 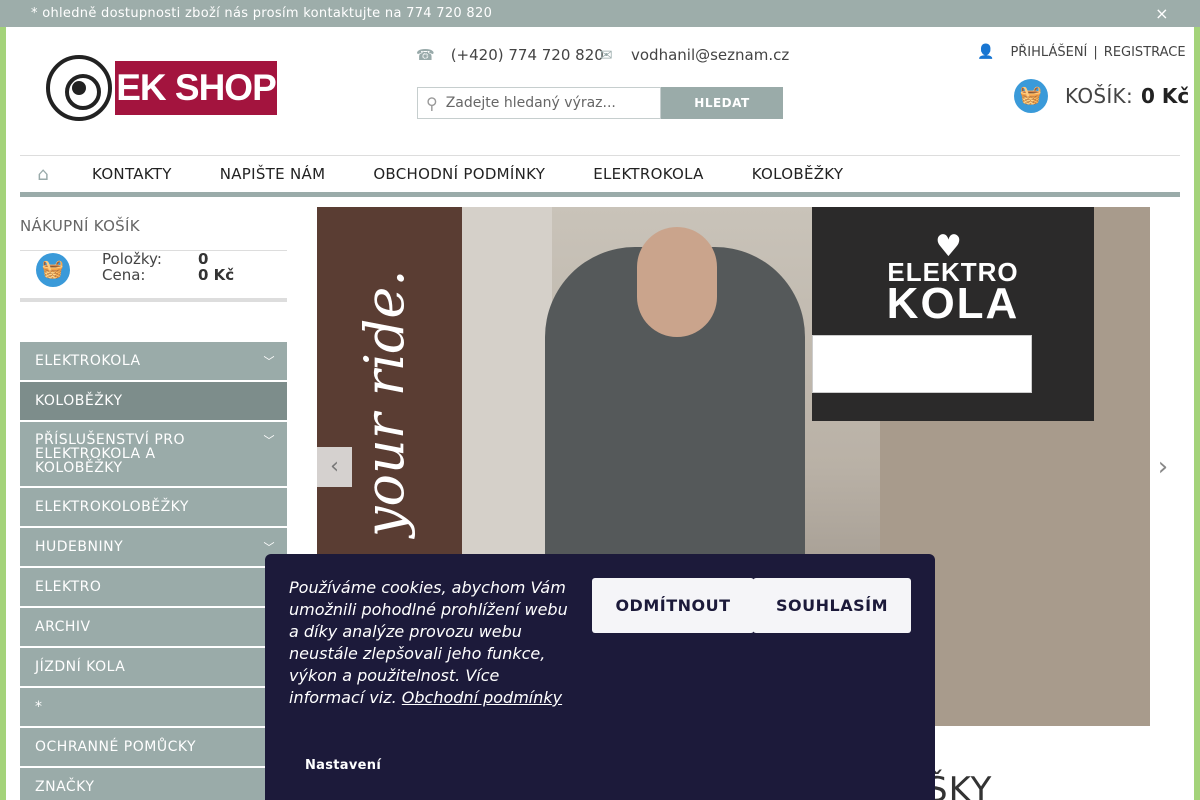 I want to click on category-item-hudebniny: HUDEBNINY ﹀, so click(x=153, y=547).